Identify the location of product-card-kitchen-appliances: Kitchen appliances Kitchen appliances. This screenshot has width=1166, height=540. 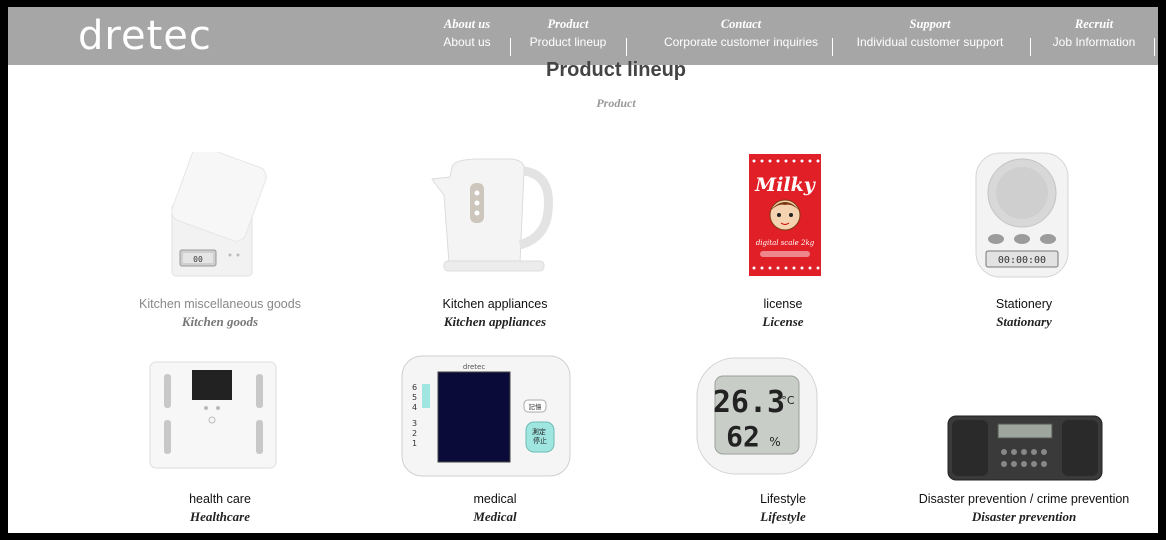
(495, 238).